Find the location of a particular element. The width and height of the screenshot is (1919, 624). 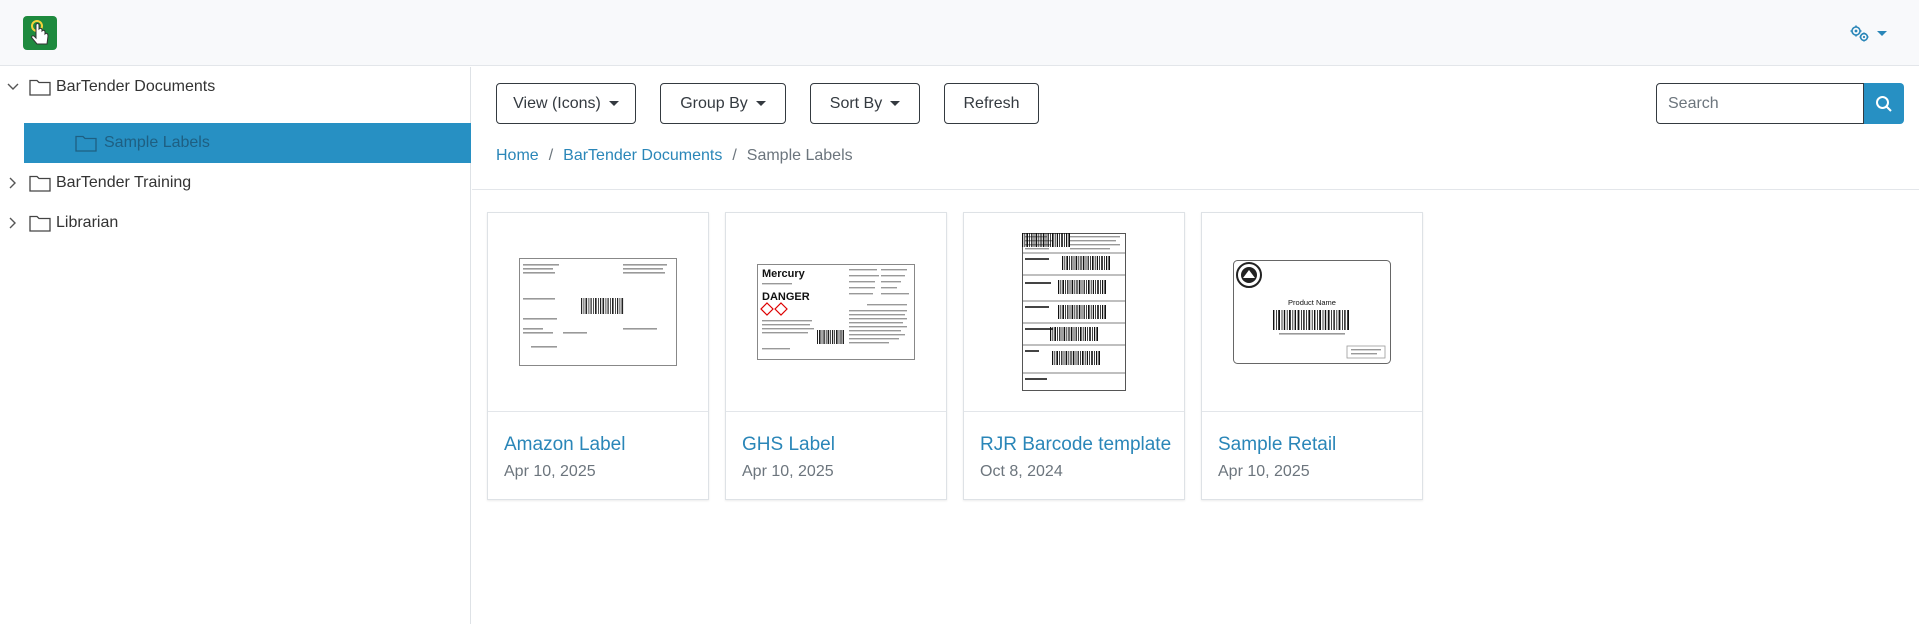

gears-icon is located at coordinates (1859, 33).